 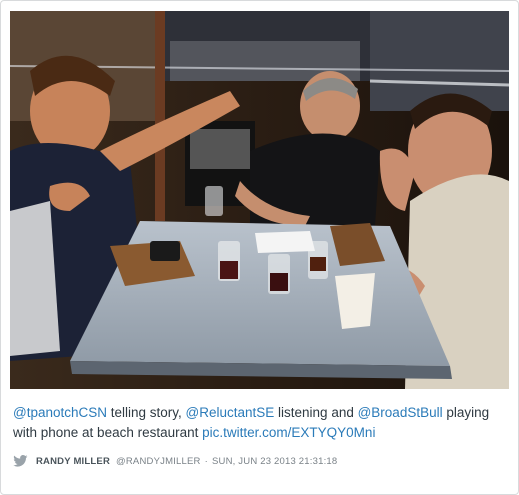 What do you see at coordinates (73, 461) in the screenshot?
I see `author-name: RANDY MILLER` at bounding box center [73, 461].